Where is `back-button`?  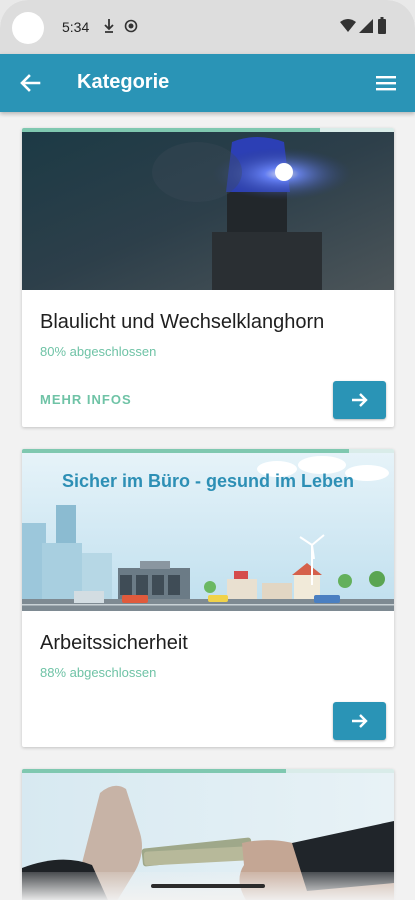
back-button is located at coordinates (30, 83).